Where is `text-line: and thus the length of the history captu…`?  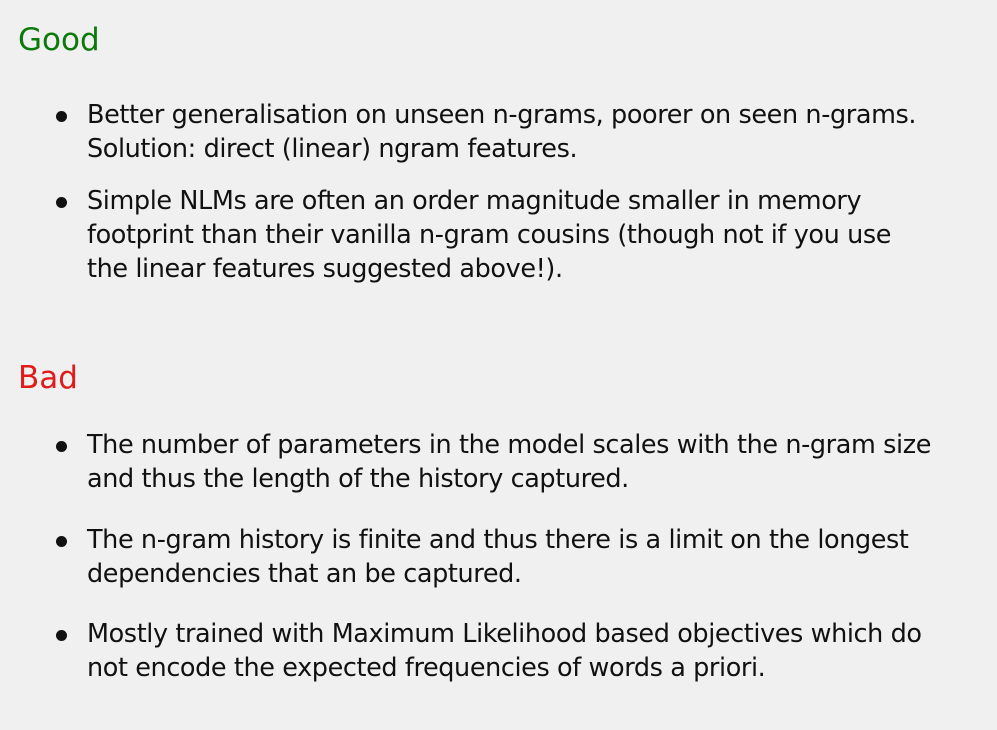 text-line: and thus the length of the history captu… is located at coordinates (358, 479).